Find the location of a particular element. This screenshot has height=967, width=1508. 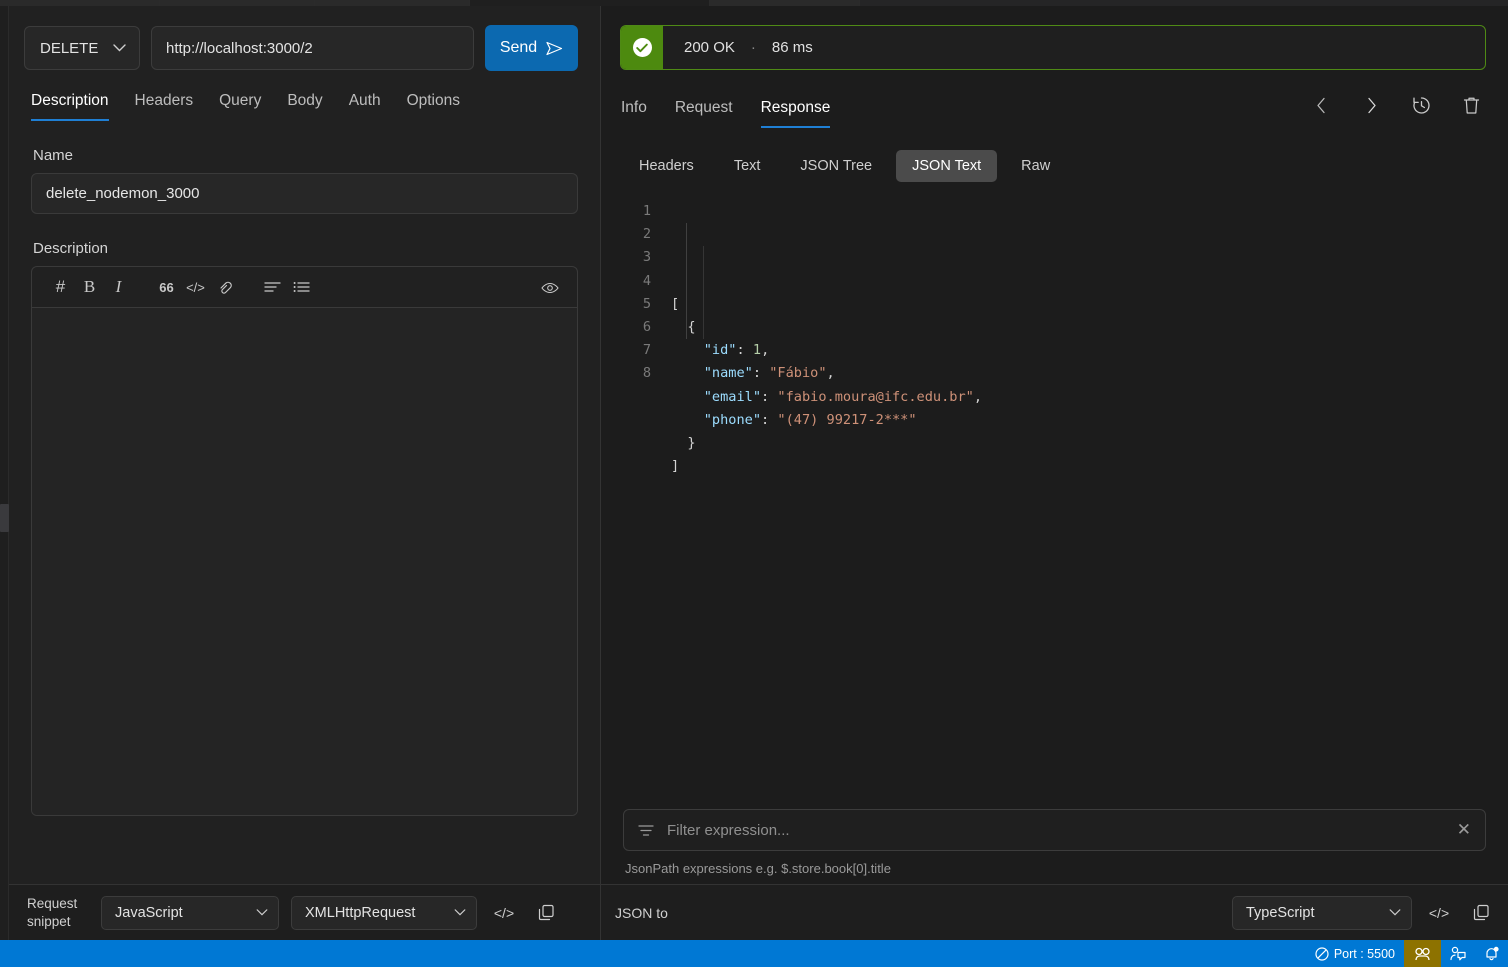

status-ok-chip is located at coordinates (642, 47).